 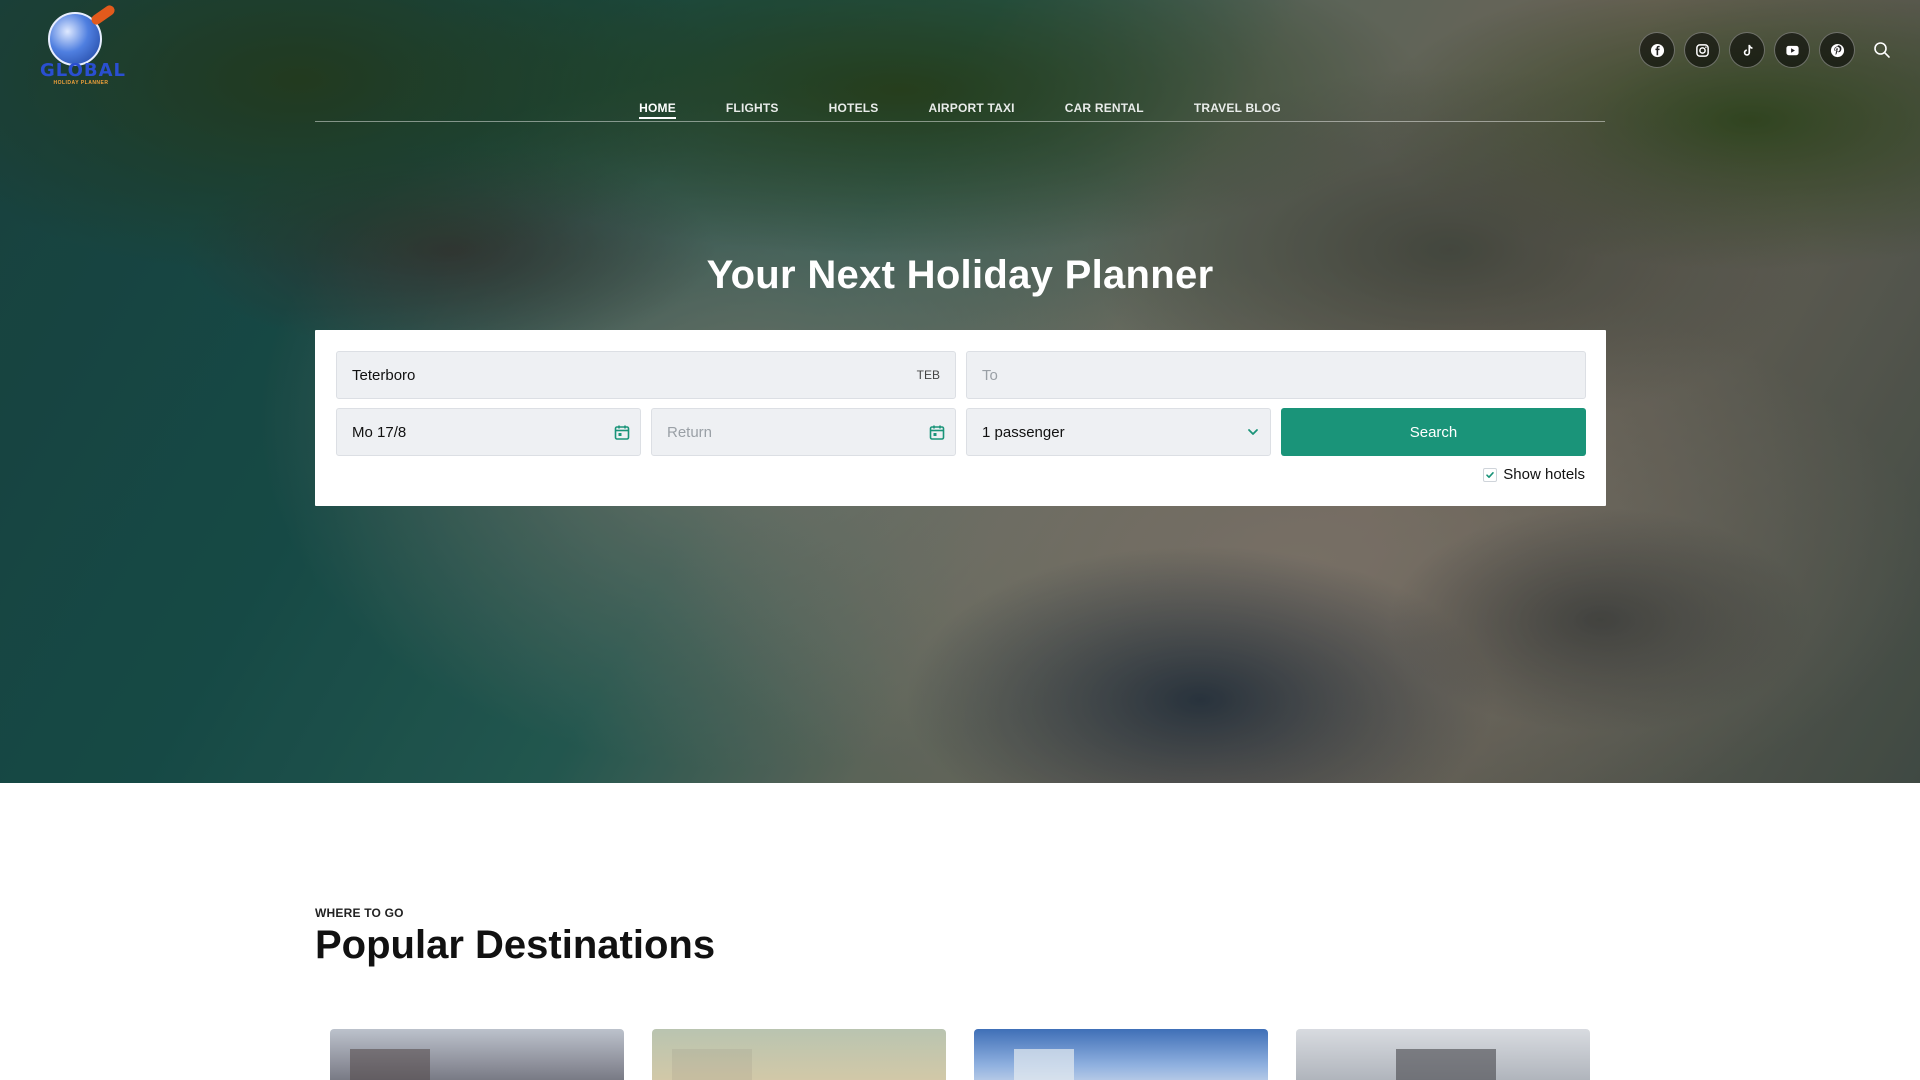 I want to click on social-links, so click(x=1769, y=50).